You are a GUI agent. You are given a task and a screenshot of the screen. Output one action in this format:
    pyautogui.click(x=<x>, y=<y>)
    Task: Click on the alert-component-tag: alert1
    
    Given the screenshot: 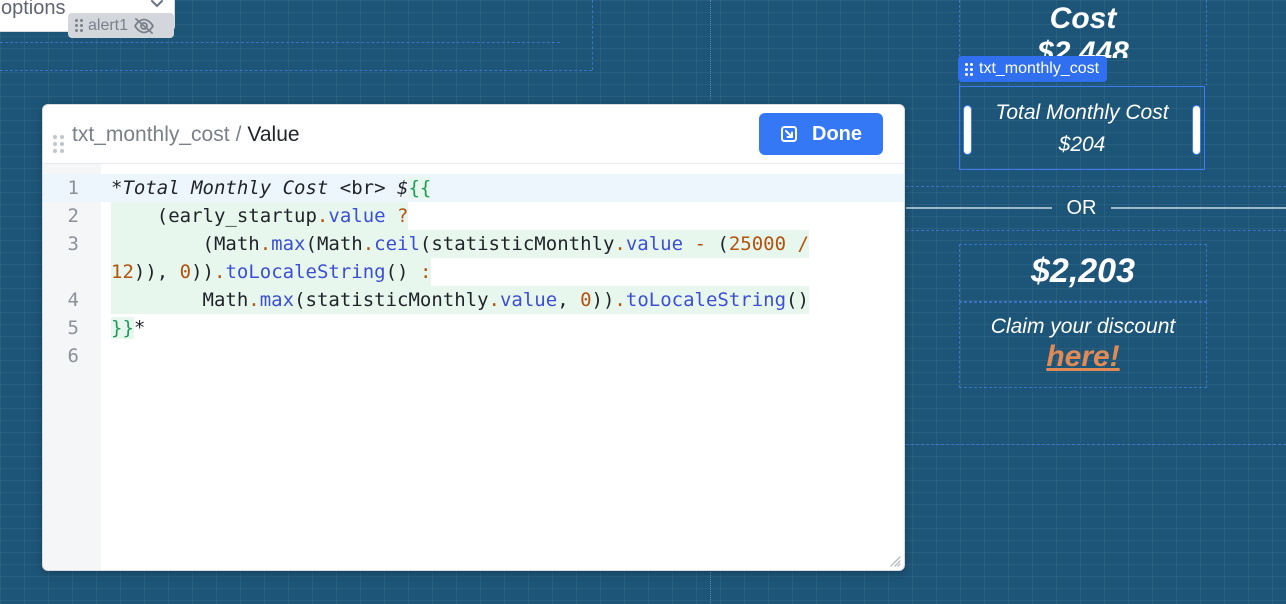 What is the action you would take?
    pyautogui.click(x=121, y=25)
    